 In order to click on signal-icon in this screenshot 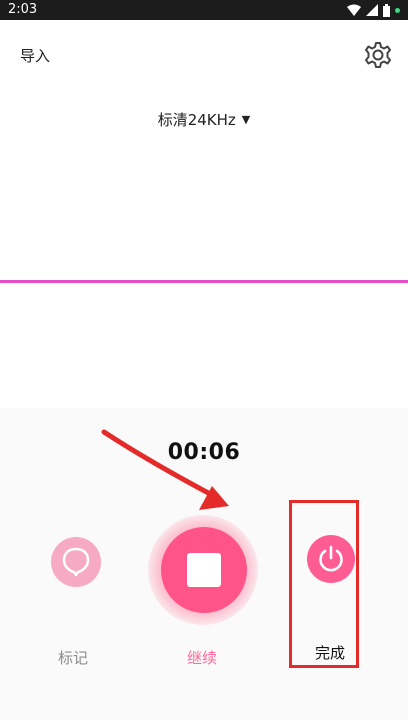, I will do `click(372, 10)`.